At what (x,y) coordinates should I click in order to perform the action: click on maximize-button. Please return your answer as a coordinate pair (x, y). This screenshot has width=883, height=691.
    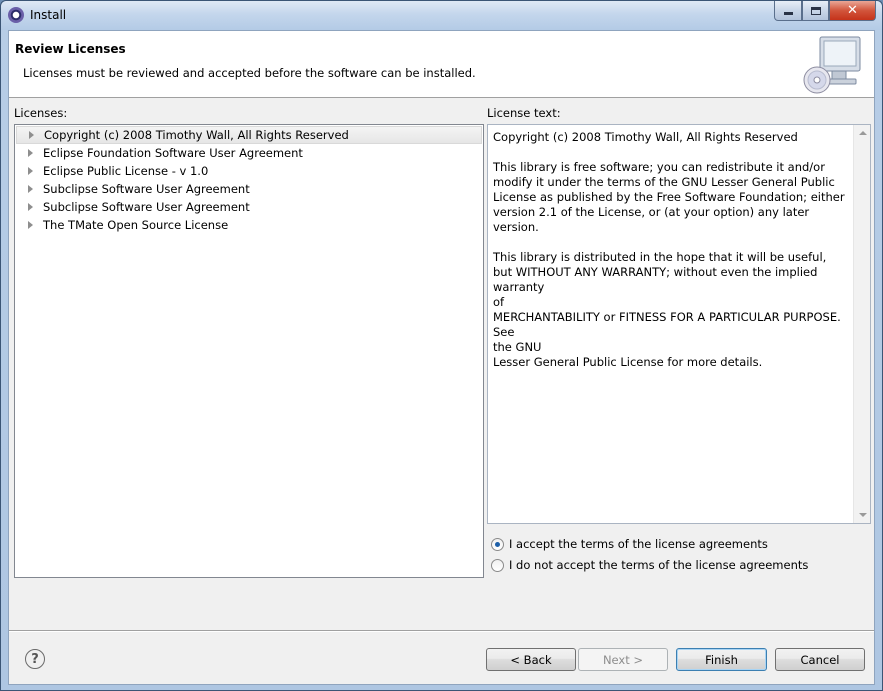
    Looking at the image, I should click on (815, 11).